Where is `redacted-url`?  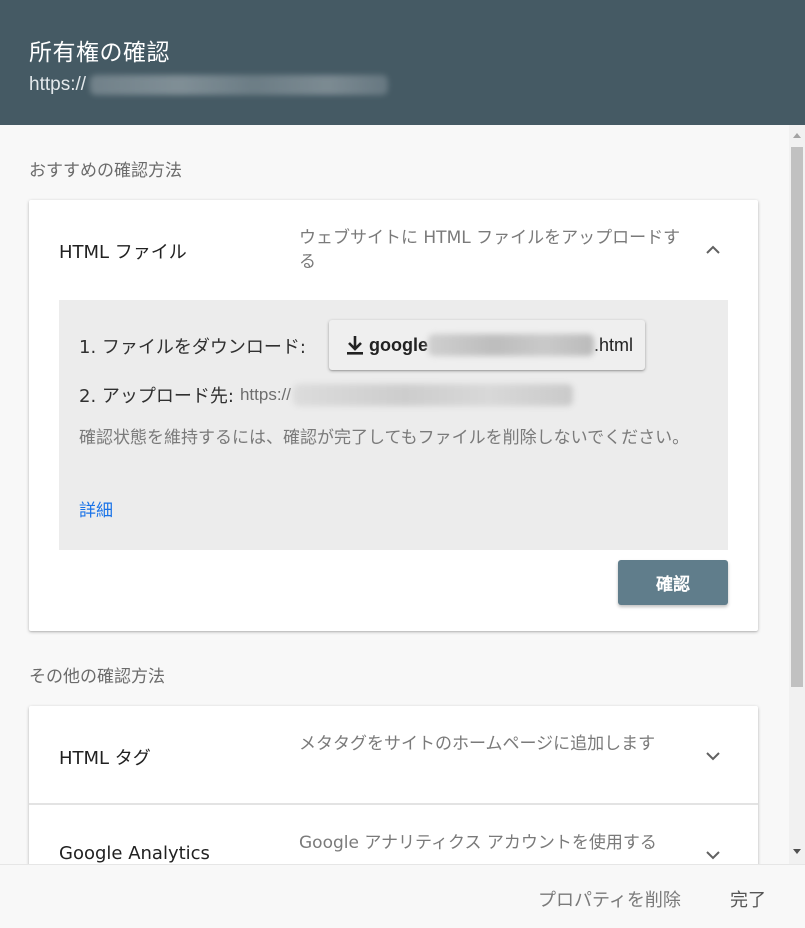 redacted-url is located at coordinates (239, 85).